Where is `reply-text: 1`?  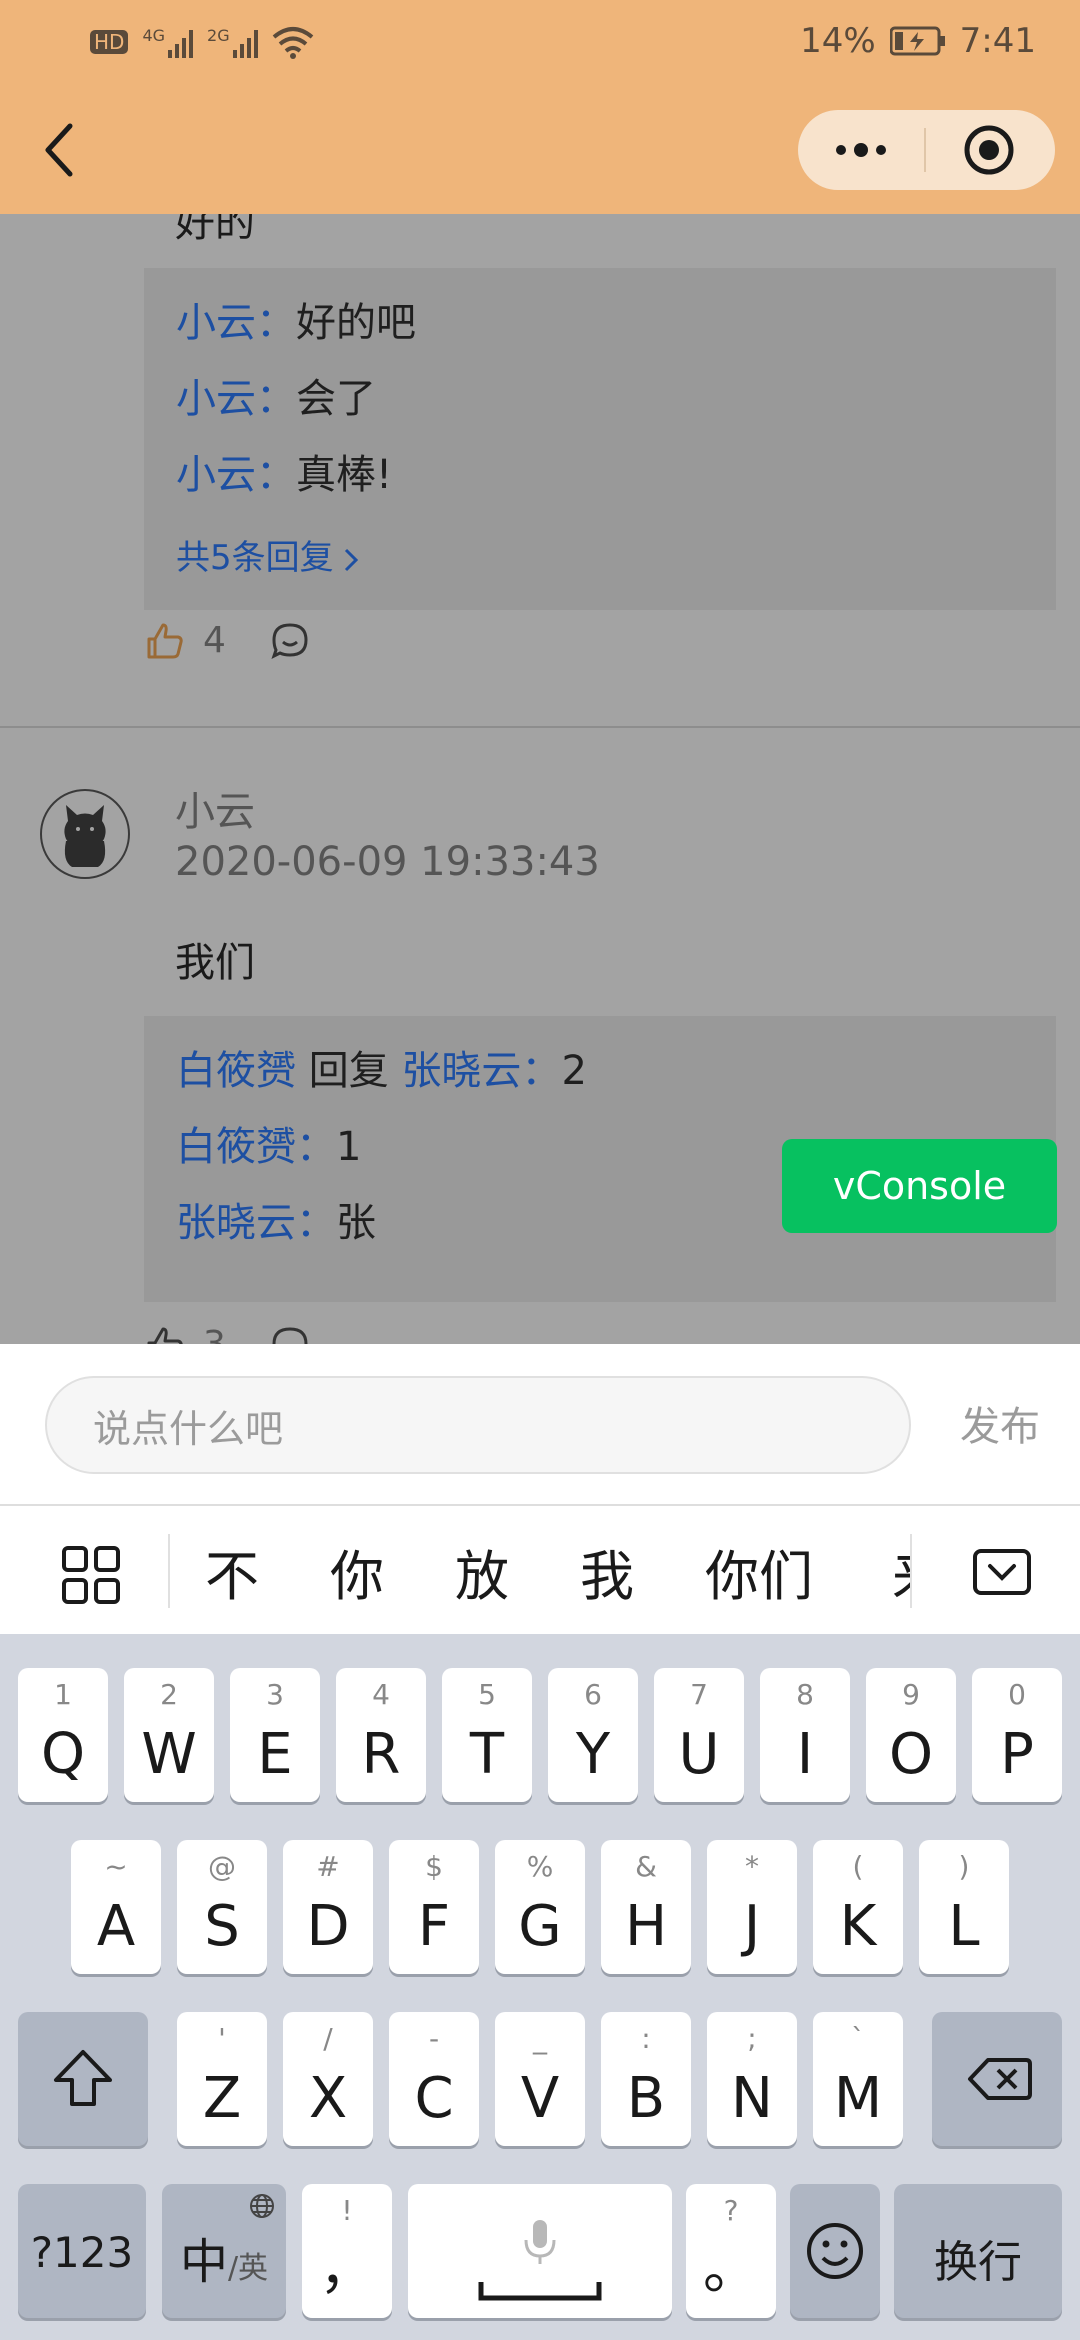 reply-text: 1 is located at coordinates (349, 1147).